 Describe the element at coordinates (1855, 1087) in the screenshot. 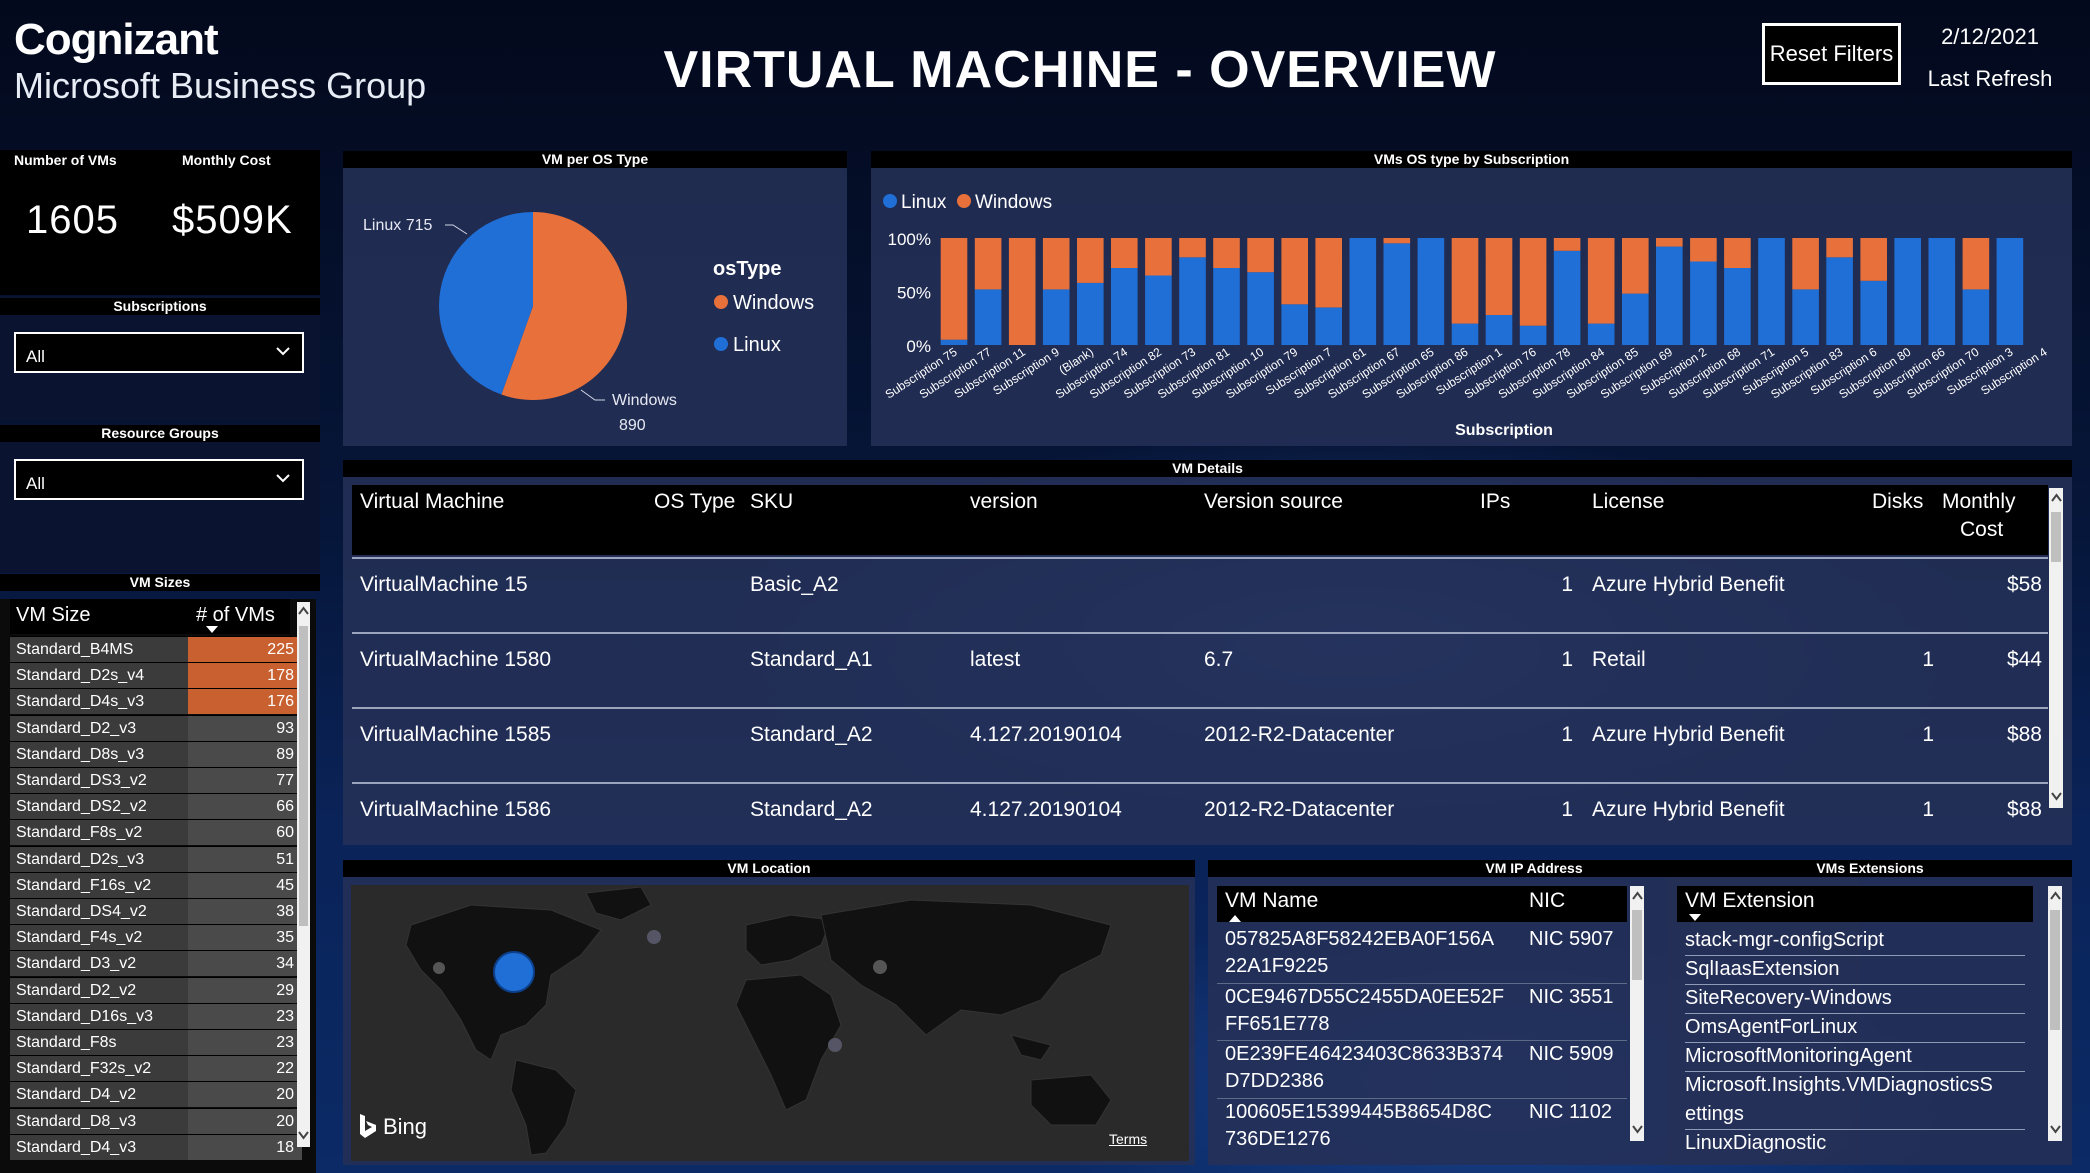

I see `vm-extension-item: Microsoft.Insights.VMDiagnosticsS` at that location.